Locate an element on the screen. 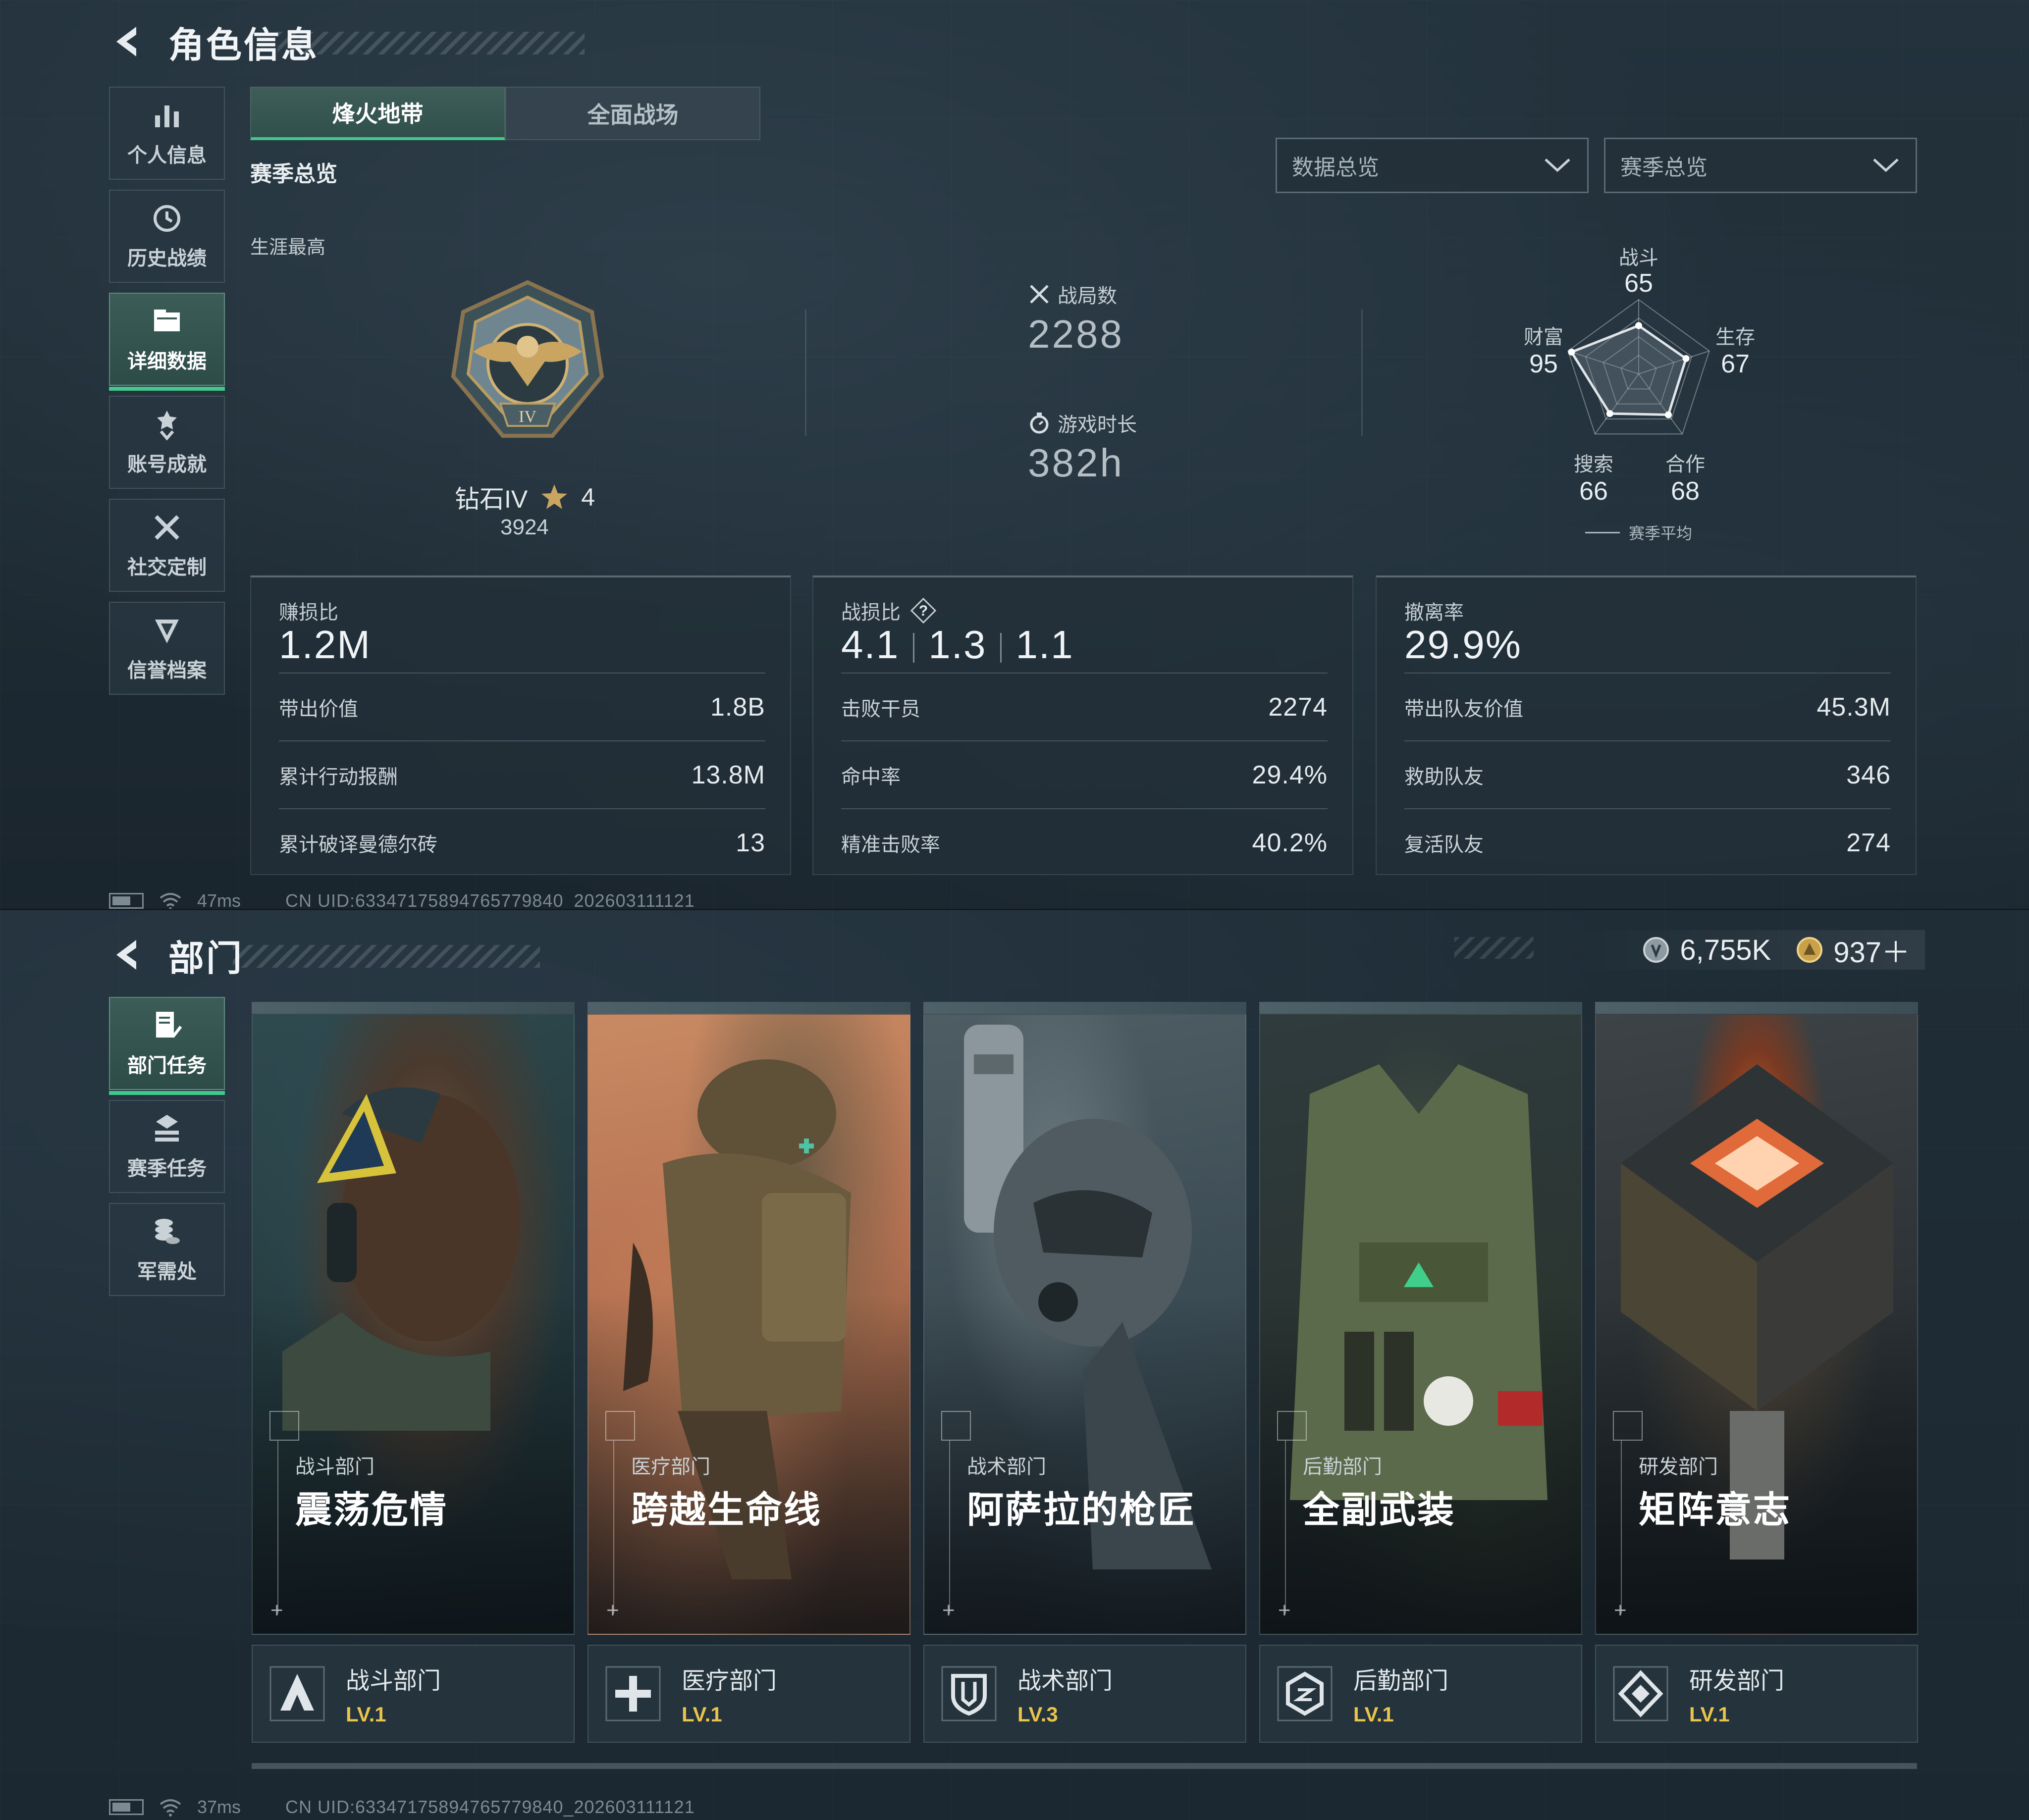 The width and height of the screenshot is (2029, 1820). section-title: 赛季总览 is located at coordinates (293, 174).